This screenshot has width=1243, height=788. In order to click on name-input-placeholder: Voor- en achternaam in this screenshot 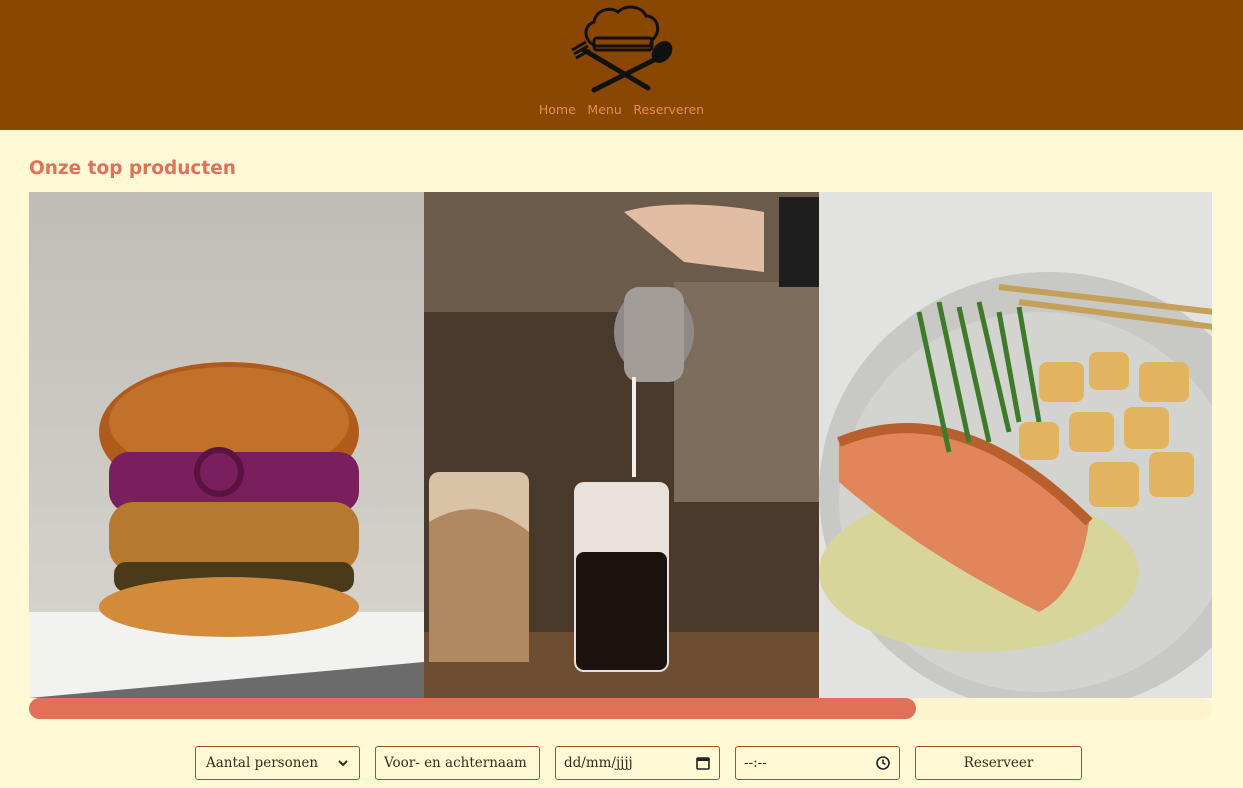, I will do `click(455, 763)`.